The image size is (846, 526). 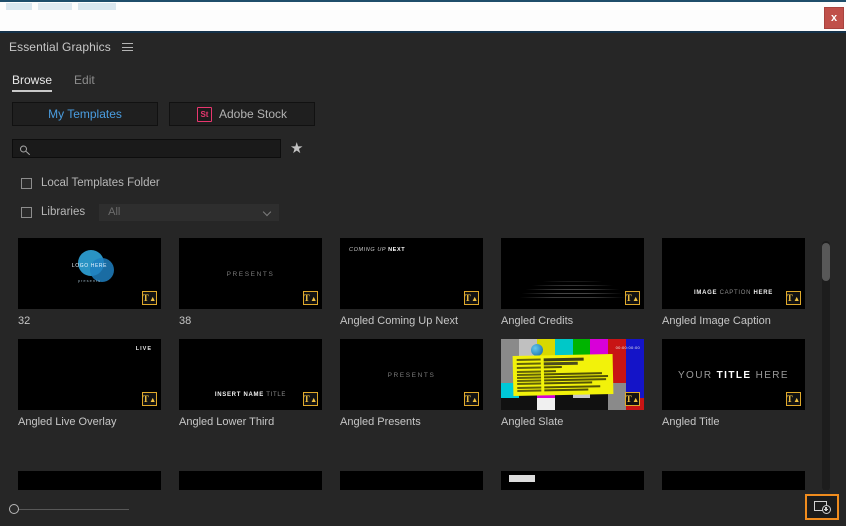 I want to click on grid-scrollbar-thumb, so click(x=826, y=262).